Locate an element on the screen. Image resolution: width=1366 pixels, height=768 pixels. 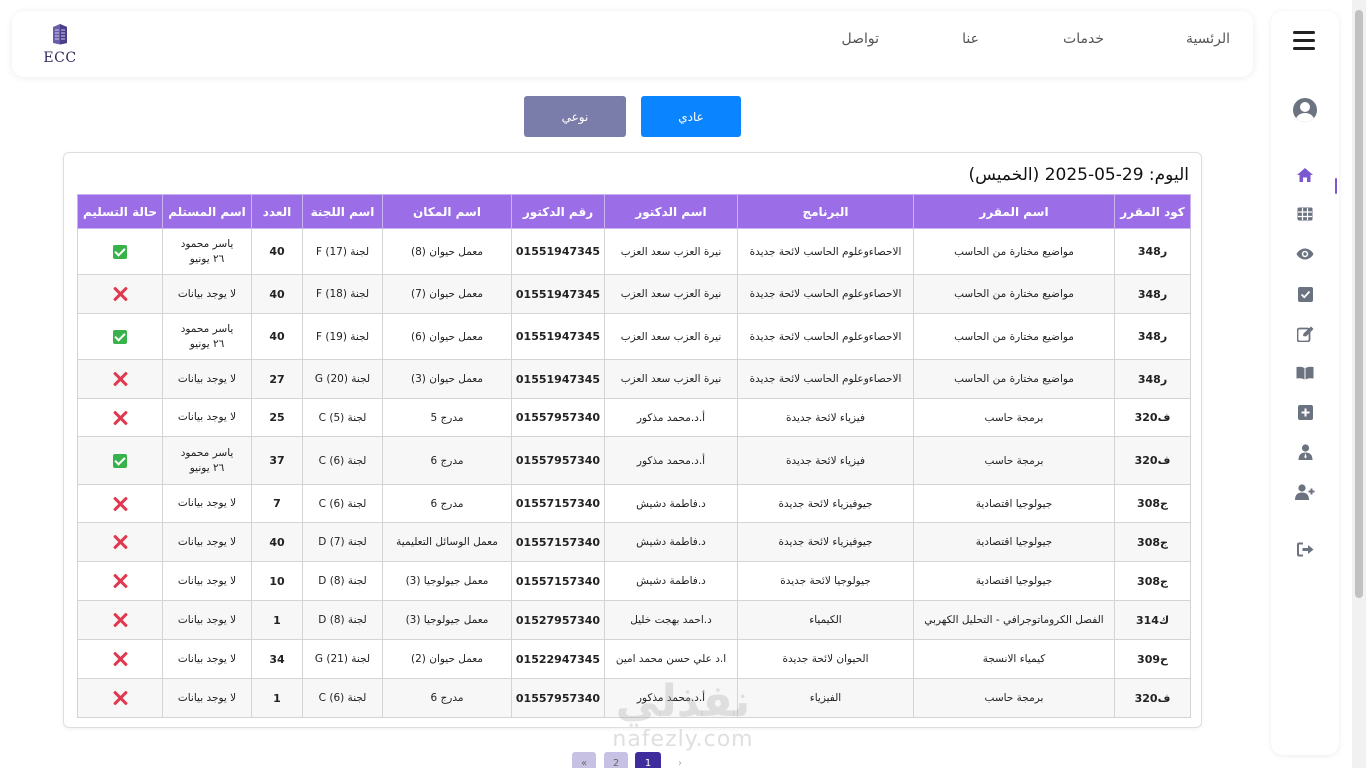
pagination-prev-button: « is located at coordinates (584, 760).